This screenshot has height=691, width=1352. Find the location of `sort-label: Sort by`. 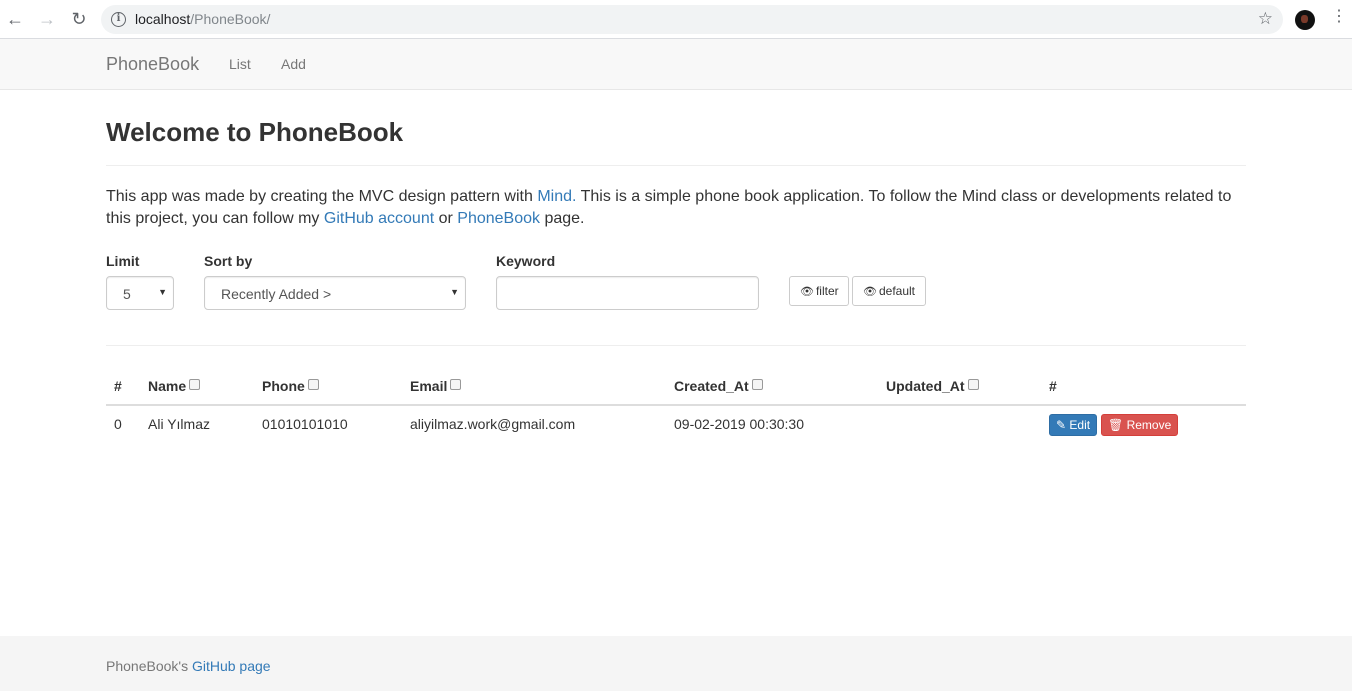

sort-label: Sort by is located at coordinates (228, 261).